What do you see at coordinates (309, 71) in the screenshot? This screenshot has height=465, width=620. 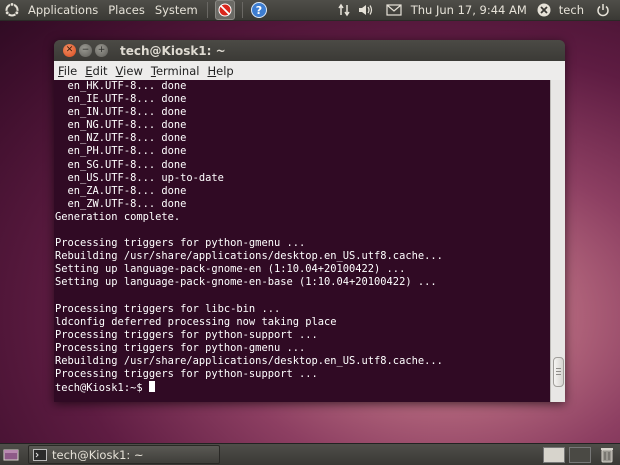 I see `terminal-menubar: File Edit View Terminal Help` at bounding box center [309, 71].